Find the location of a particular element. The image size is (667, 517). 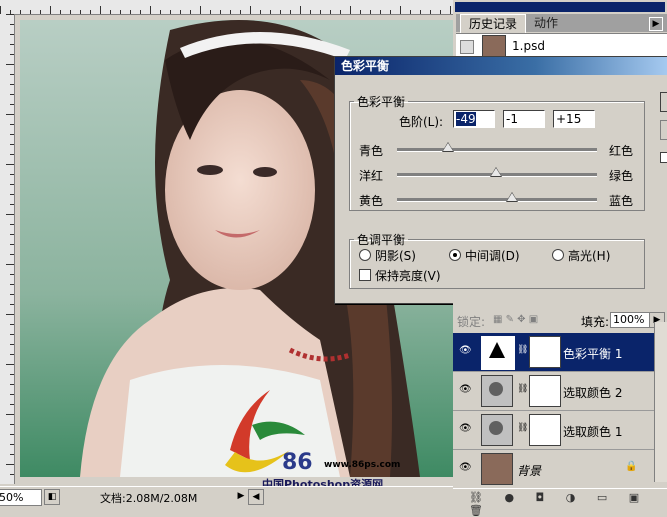

layer-row: 👁 ⛓ 选取颜色 1 is located at coordinates (560, 430).